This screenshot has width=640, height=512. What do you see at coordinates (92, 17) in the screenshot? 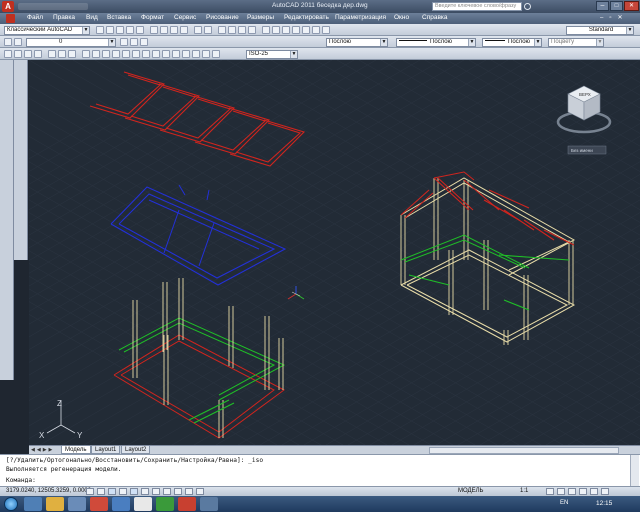
I see `menu-view: Вид` at bounding box center [92, 17].